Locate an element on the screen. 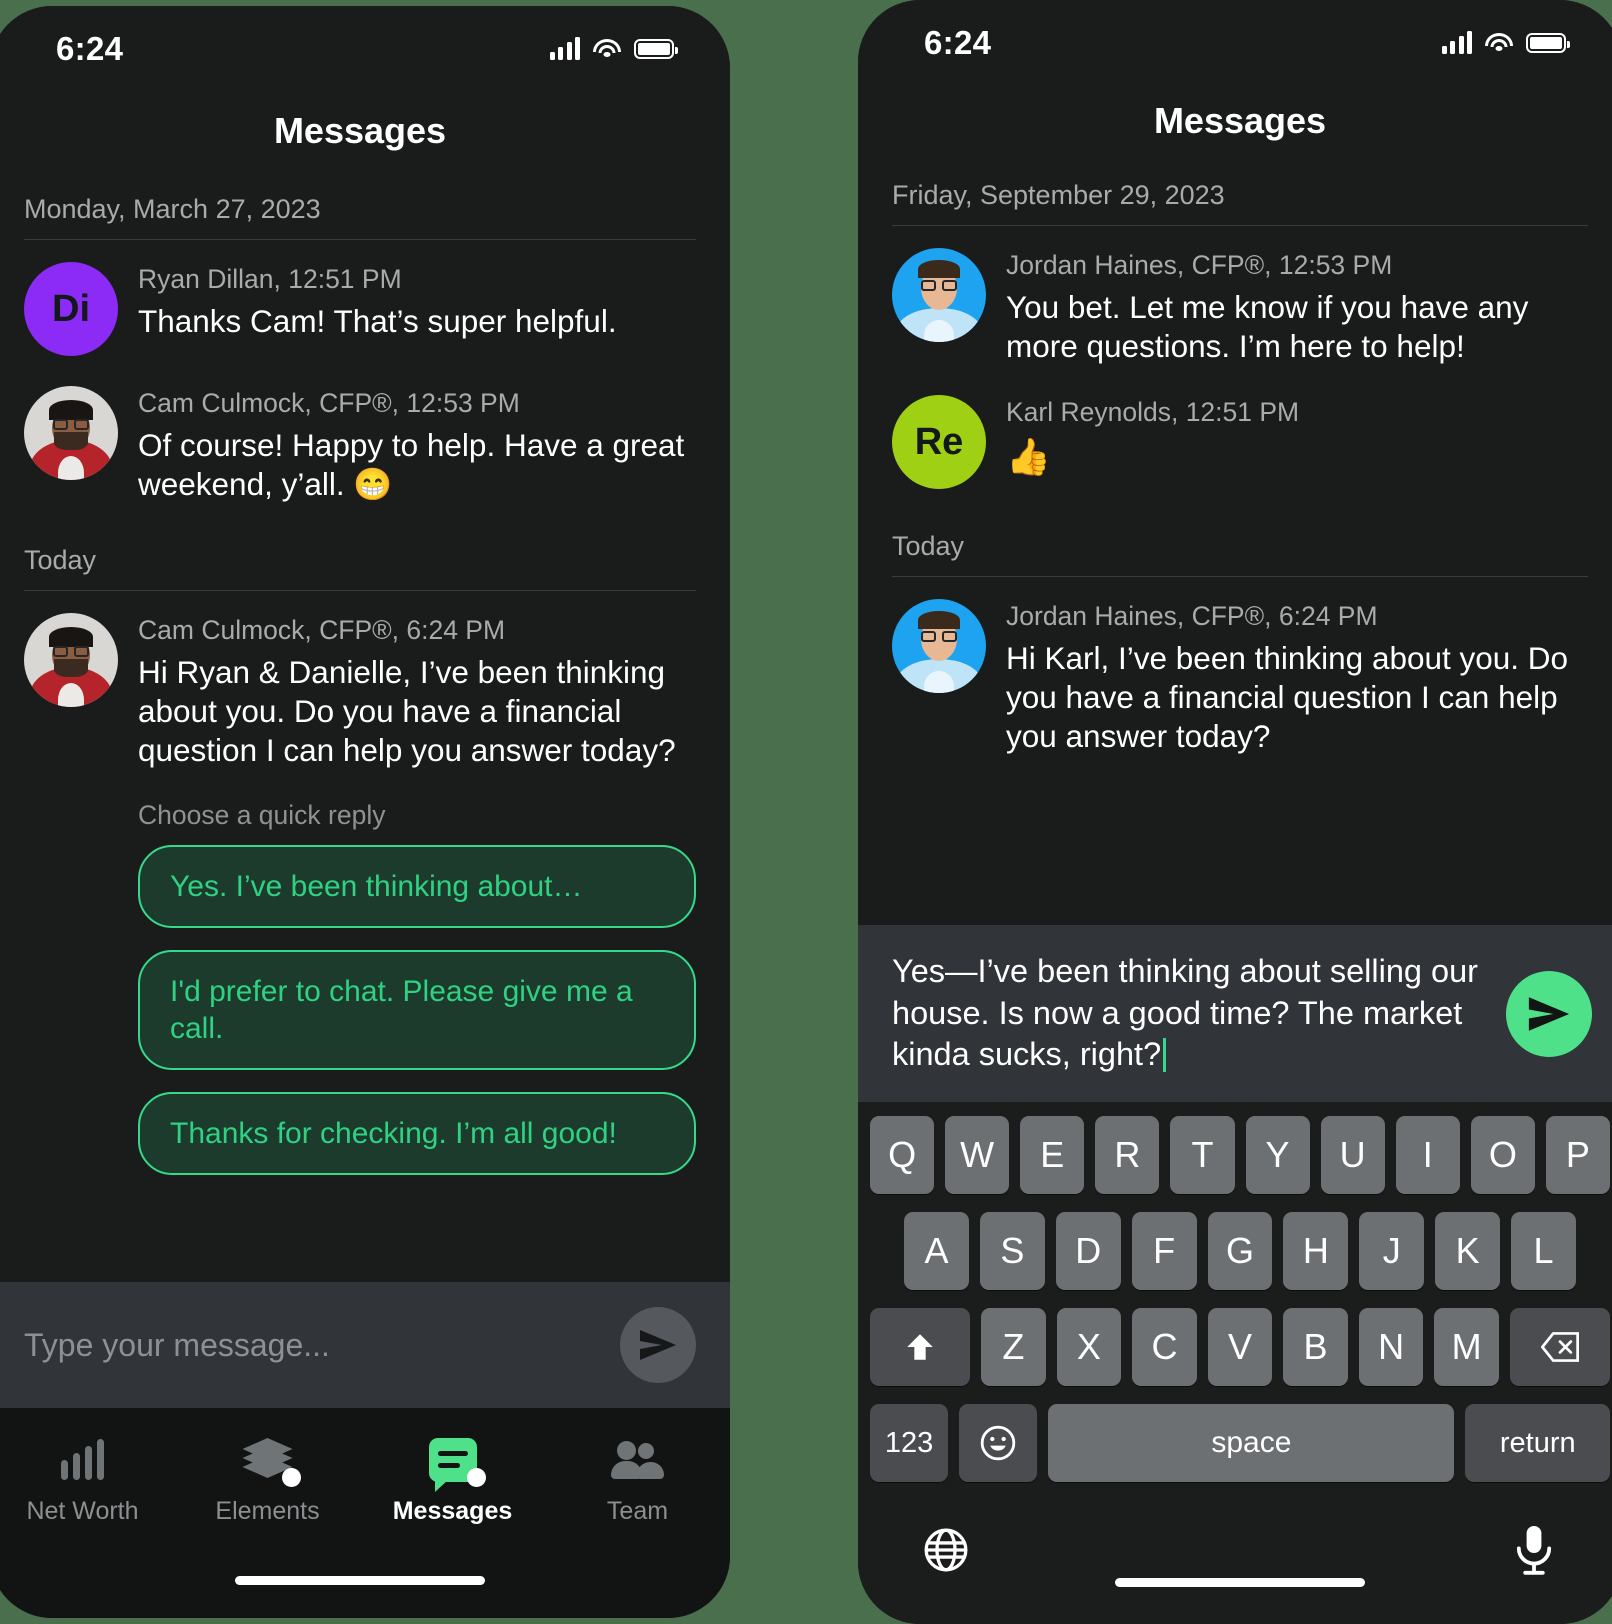 This screenshot has height=1624, width=1612. avatar-initials: Di is located at coordinates (71, 308).